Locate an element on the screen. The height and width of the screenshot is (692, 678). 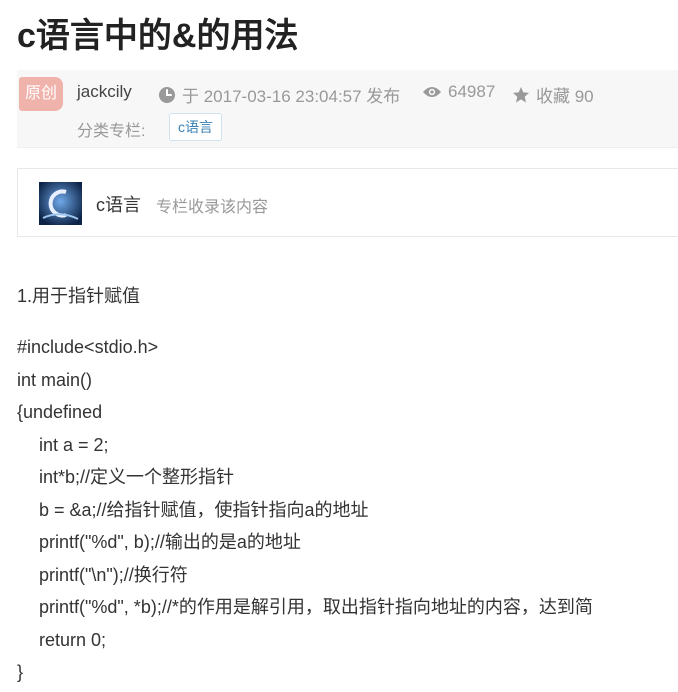
original-badge: 原创 is located at coordinates (41, 94).